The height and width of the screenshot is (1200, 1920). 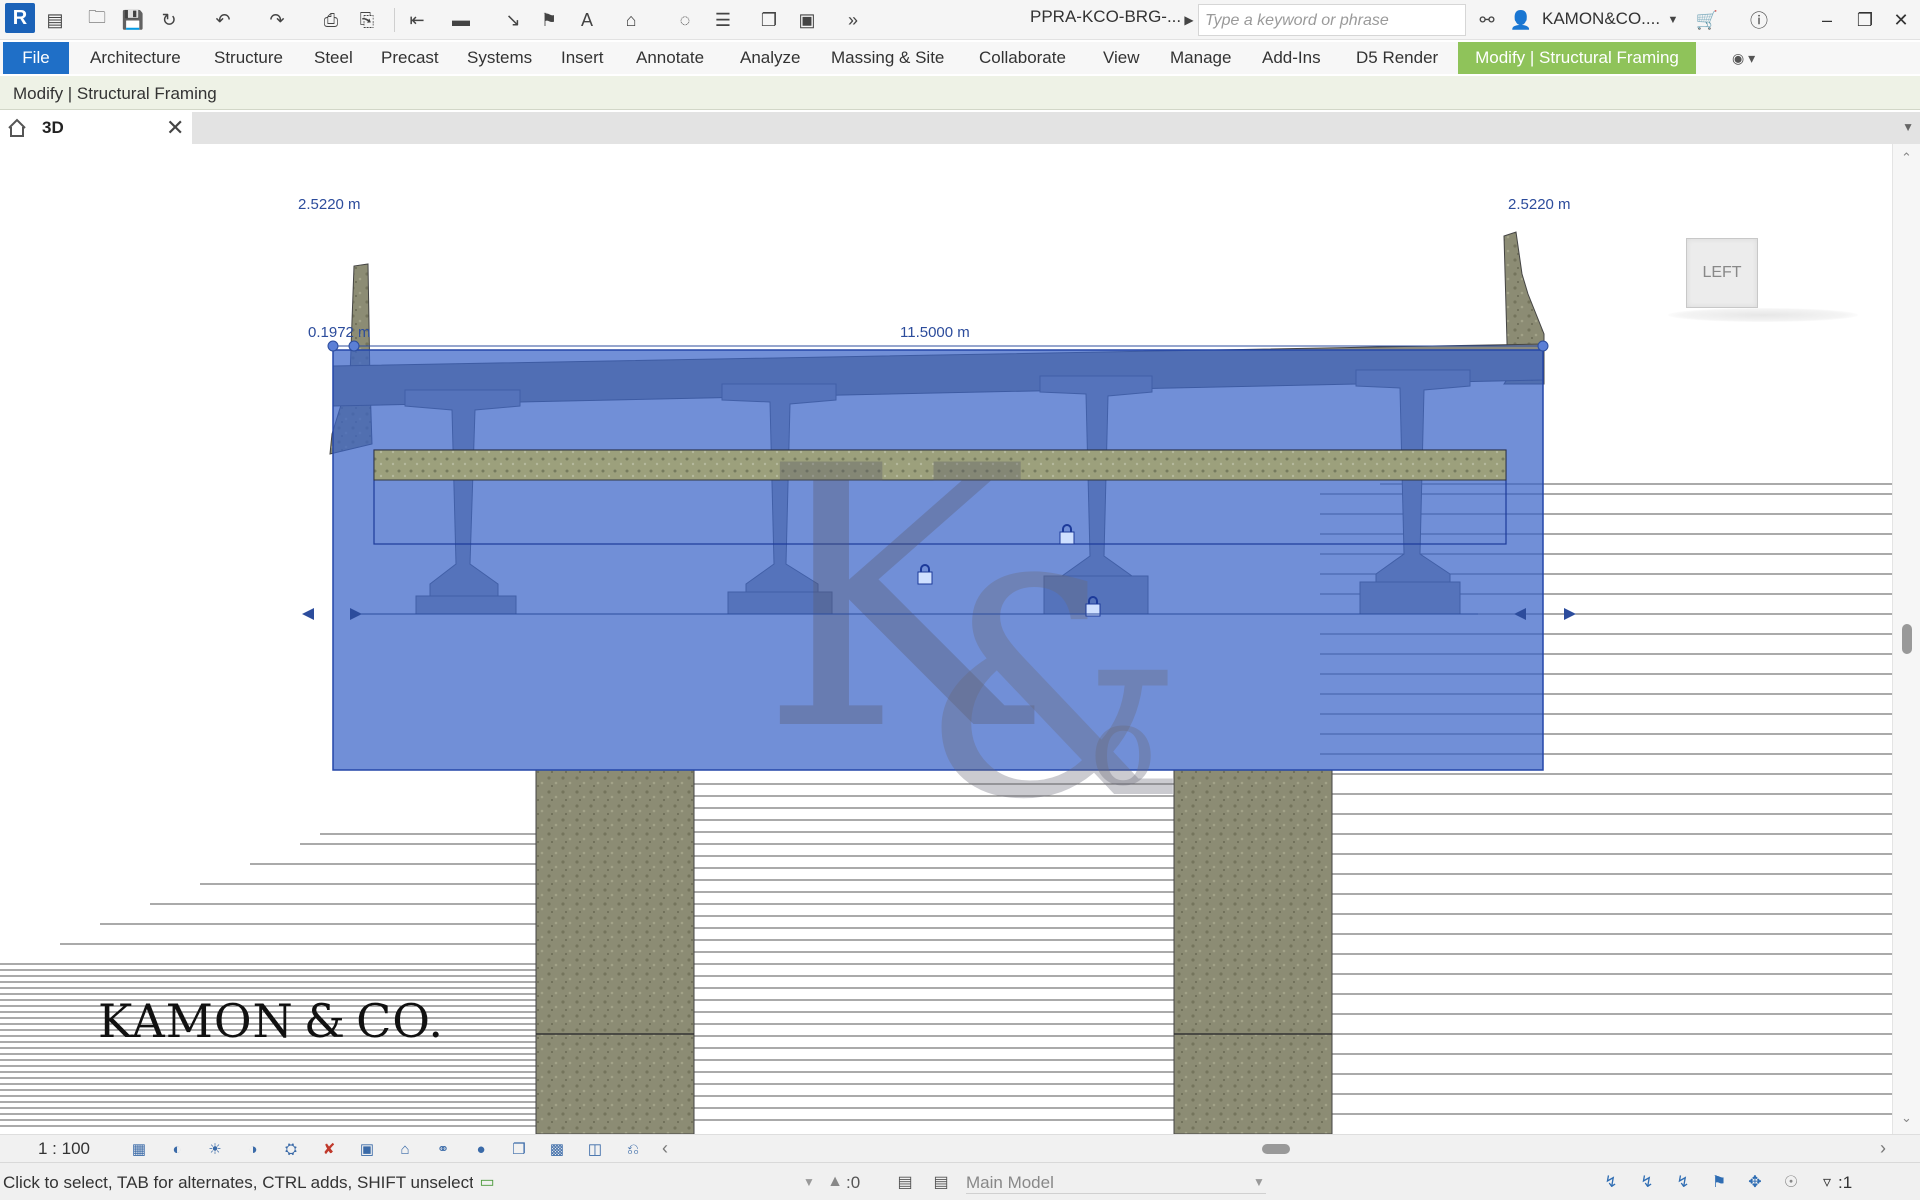 I want to click on tab-collaborate: Collaborate, so click(x=1022, y=58).